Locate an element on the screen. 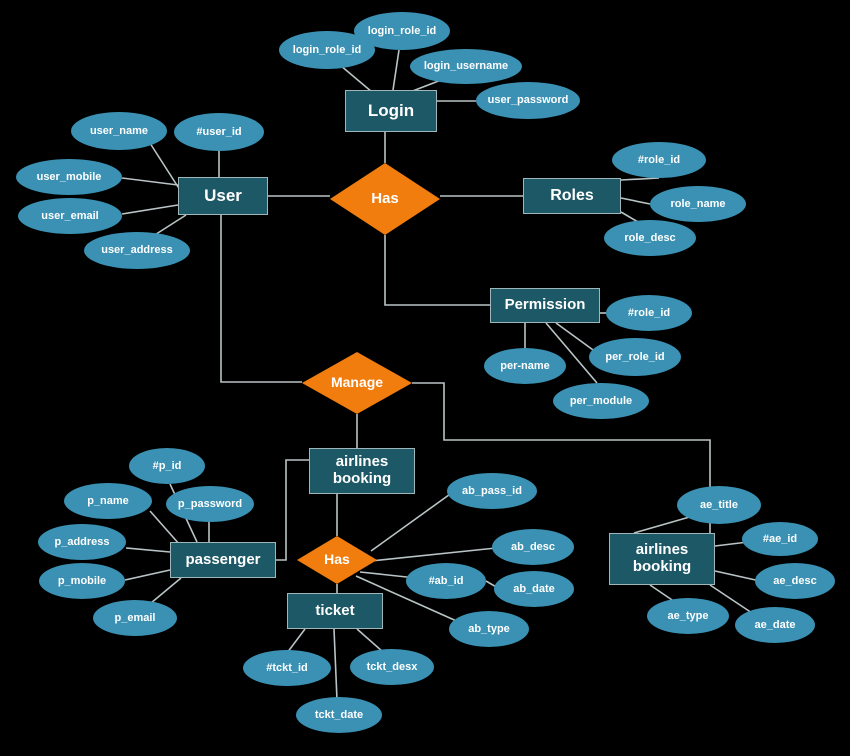 Image resolution: width=850 pixels, height=756 pixels. entity-label: Permission is located at coordinates (545, 305).